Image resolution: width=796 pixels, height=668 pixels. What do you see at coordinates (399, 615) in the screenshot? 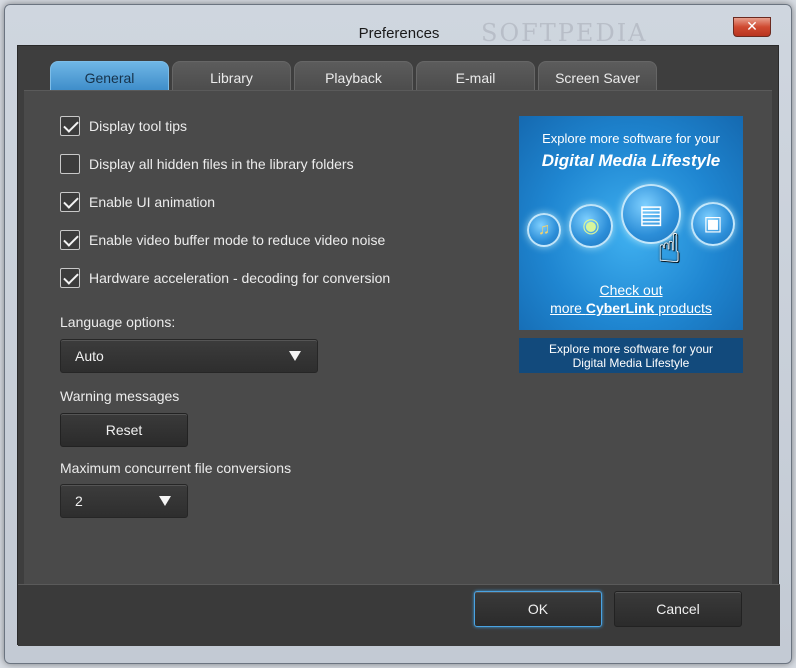
I see `dialog-footer: OK Cancel` at bounding box center [399, 615].